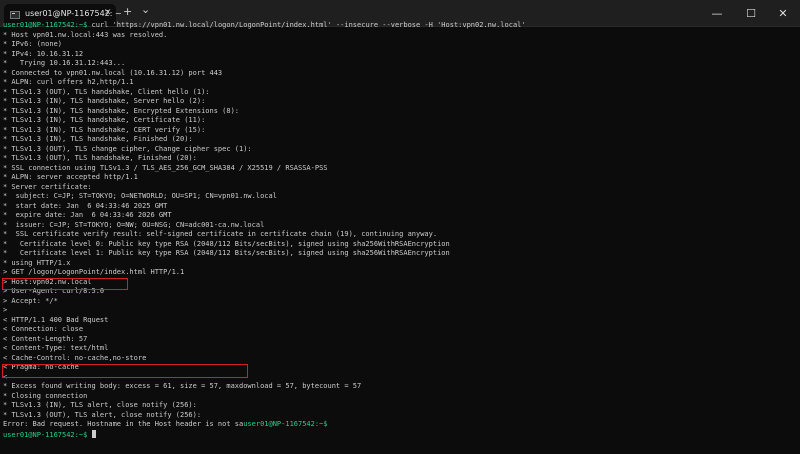 Image resolution: width=800 pixels, height=454 pixels. I want to click on output-line: < Content-Length: 57, so click(45, 338).